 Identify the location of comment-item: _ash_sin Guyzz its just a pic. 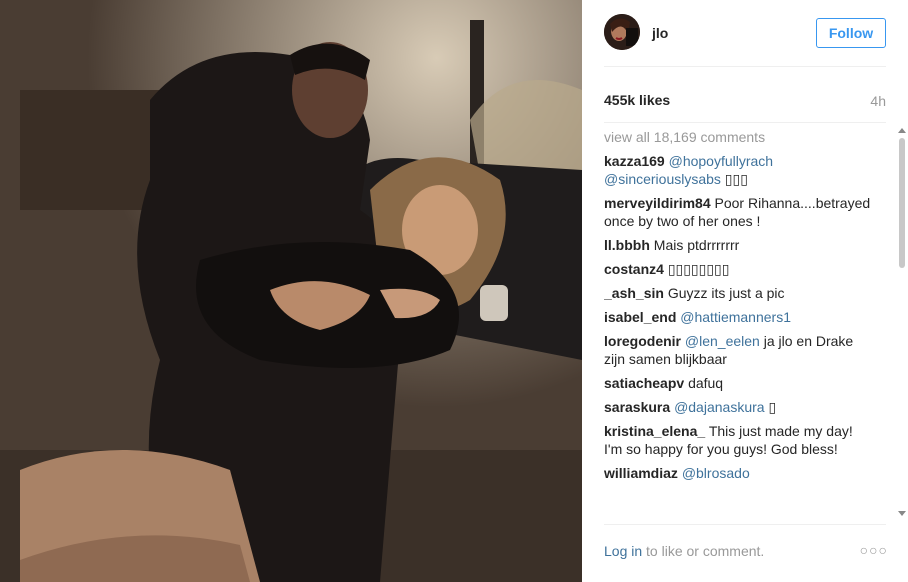
(739, 293).